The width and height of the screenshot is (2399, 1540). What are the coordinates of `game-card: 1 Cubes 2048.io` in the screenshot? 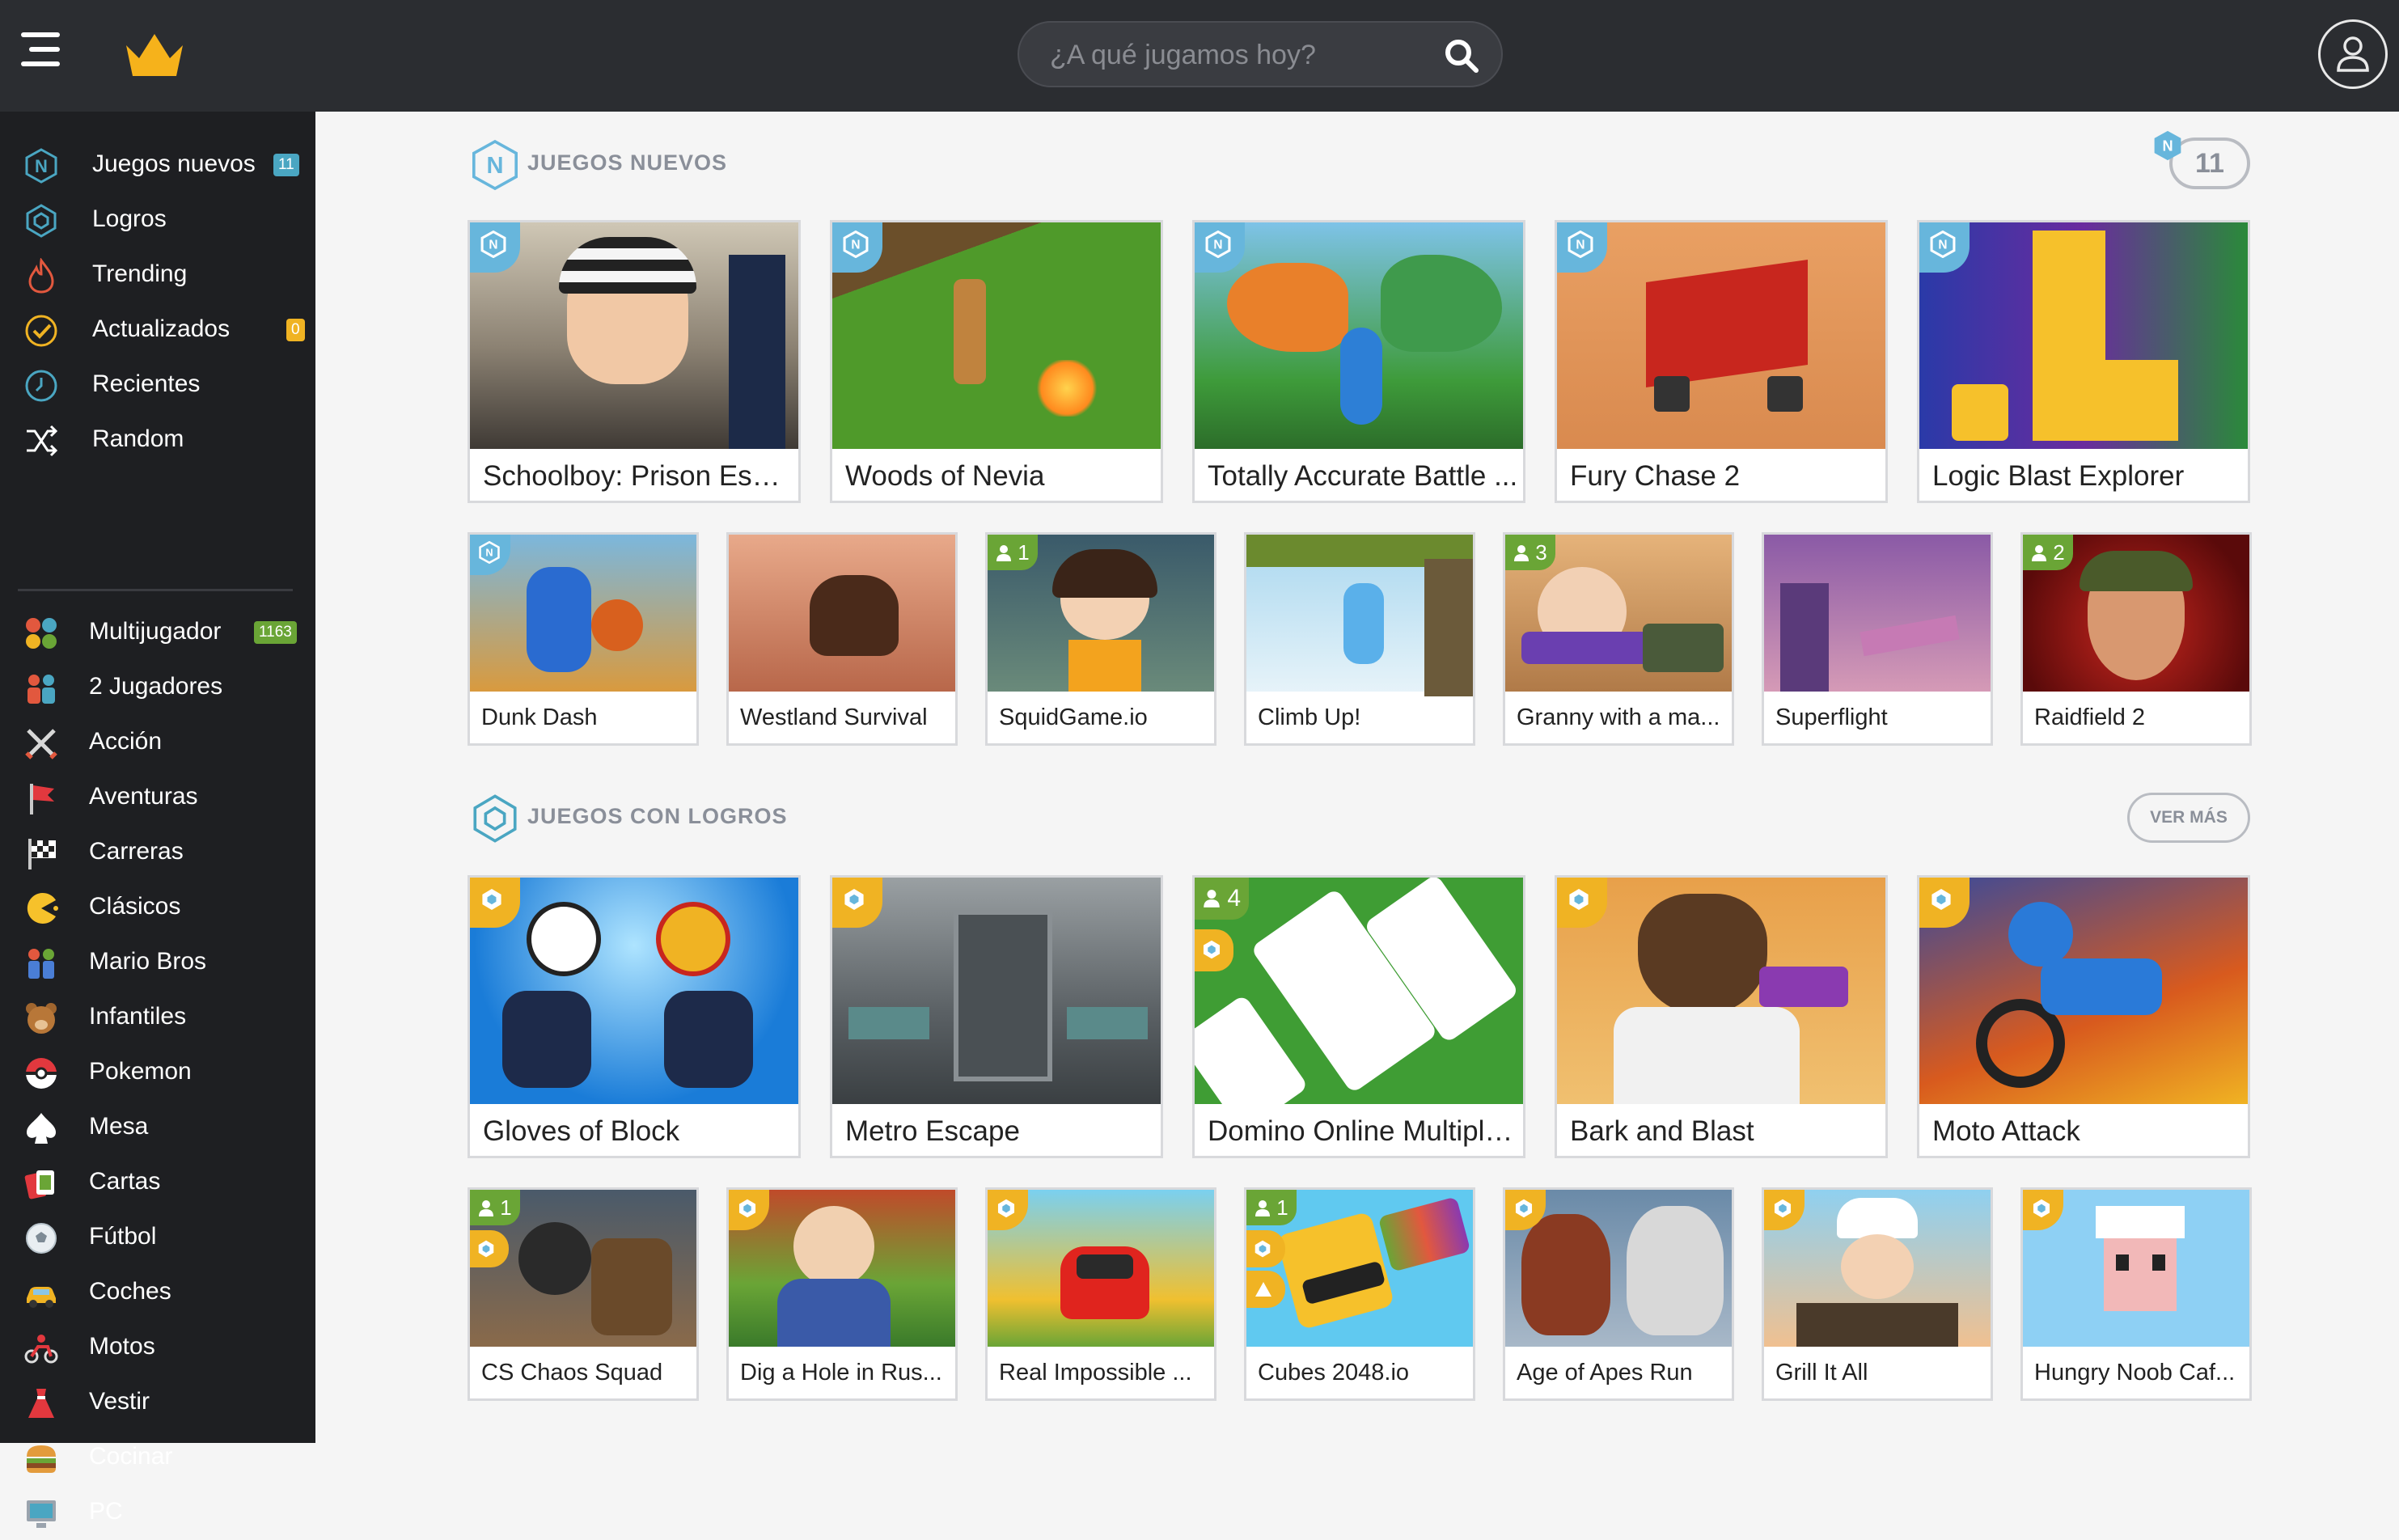 It's located at (1359, 1294).